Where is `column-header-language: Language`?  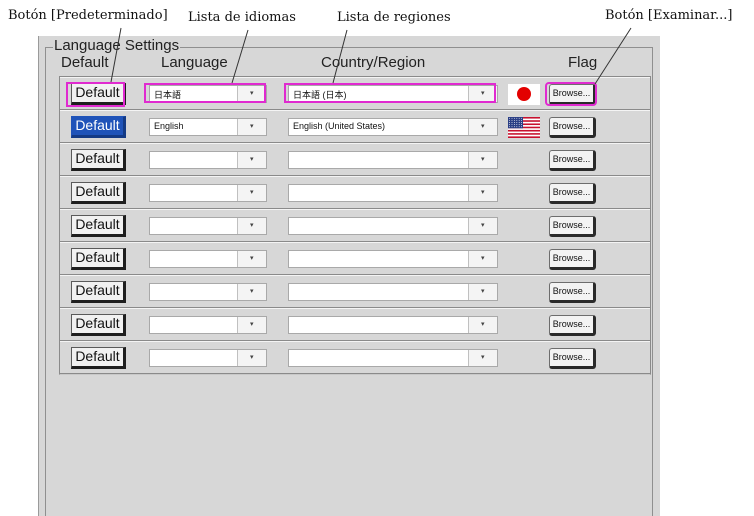 column-header-language: Language is located at coordinates (194, 62).